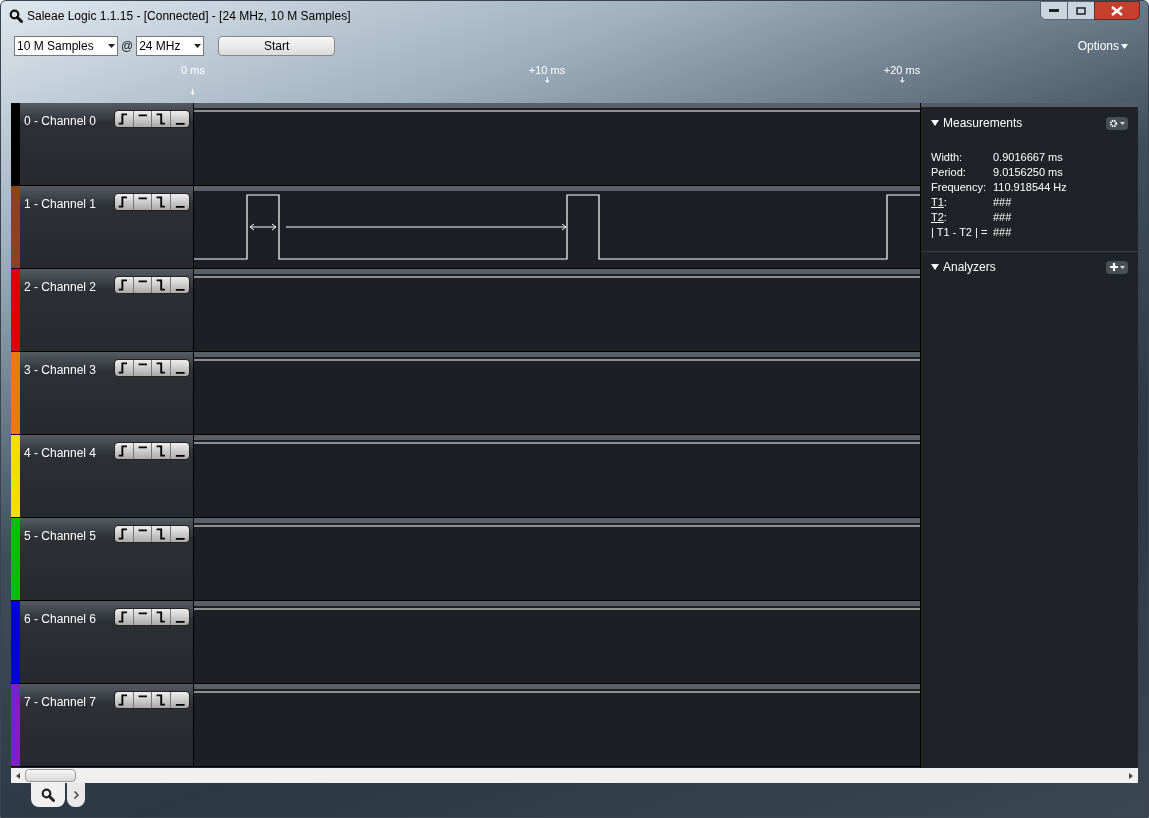 Image resolution: width=1149 pixels, height=818 pixels. What do you see at coordinates (959, 187) in the screenshot?
I see `measurement-label: Frequency:` at bounding box center [959, 187].